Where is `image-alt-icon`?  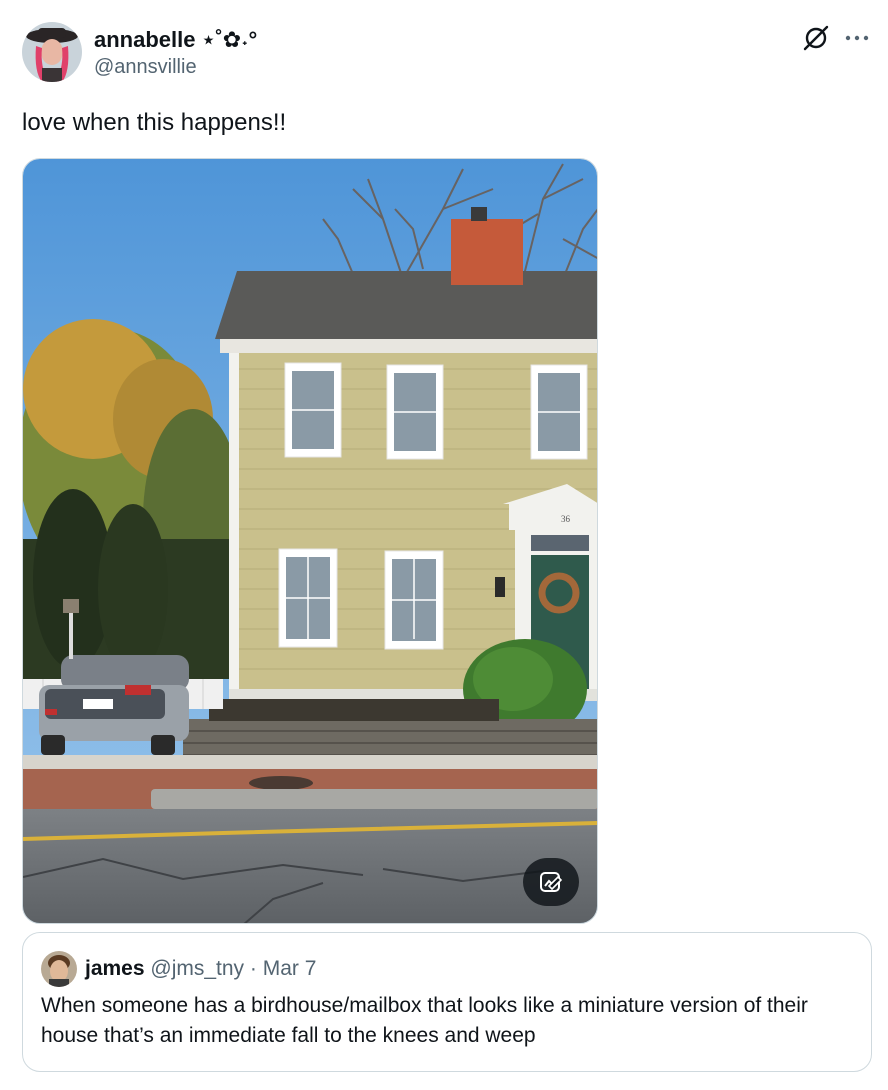 image-alt-icon is located at coordinates (551, 882).